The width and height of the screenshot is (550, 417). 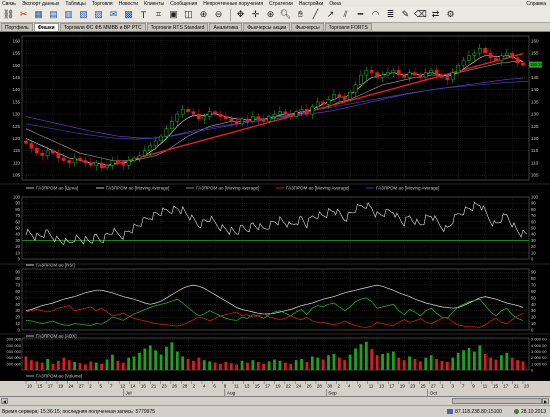 What do you see at coordinates (300, 14) in the screenshot?
I see `hand-icon: ✋︎` at bounding box center [300, 14].